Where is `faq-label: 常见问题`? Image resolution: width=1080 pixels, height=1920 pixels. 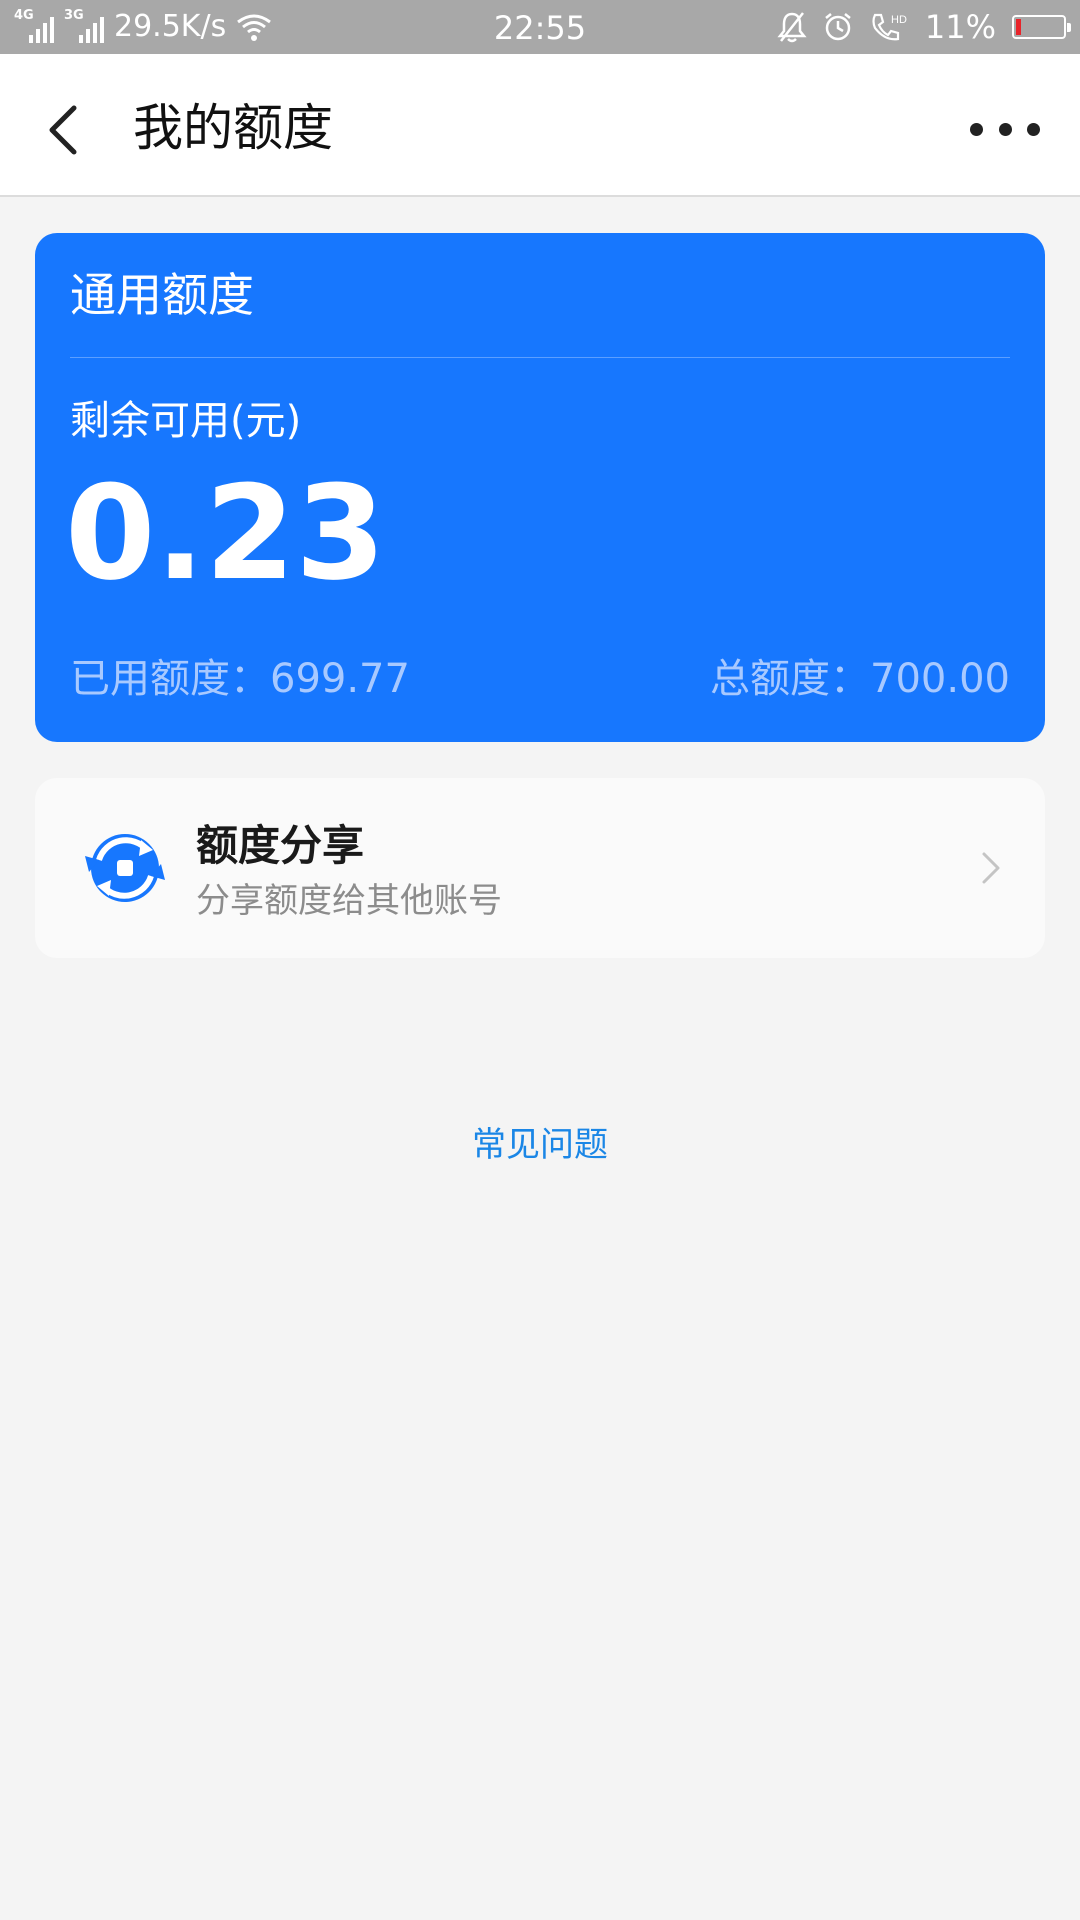 faq-label: 常见问题 is located at coordinates (540, 1145).